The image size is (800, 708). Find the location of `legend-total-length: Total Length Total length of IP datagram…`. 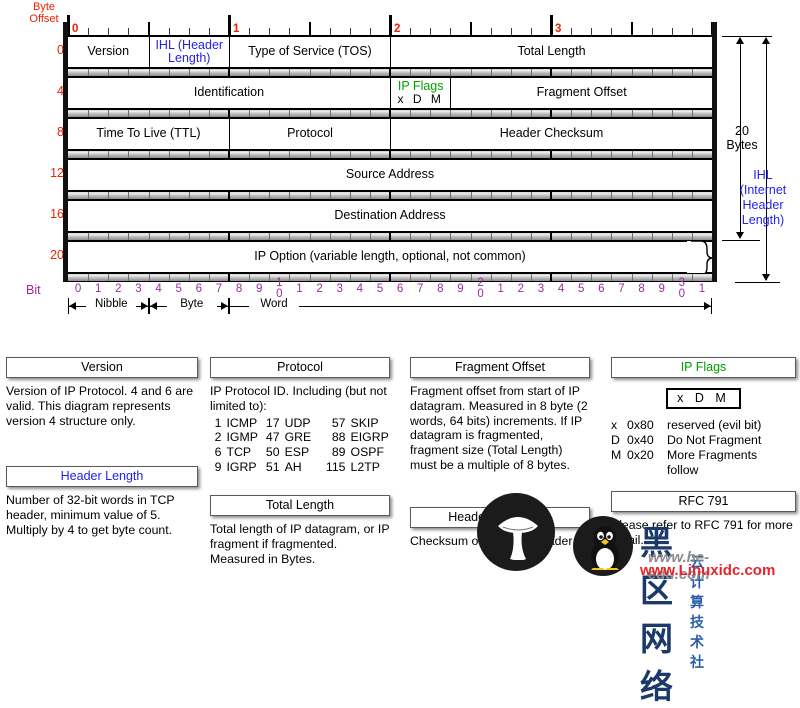

legend-total-length: Total Length Total length of IP datagram… is located at coordinates (300, 530).